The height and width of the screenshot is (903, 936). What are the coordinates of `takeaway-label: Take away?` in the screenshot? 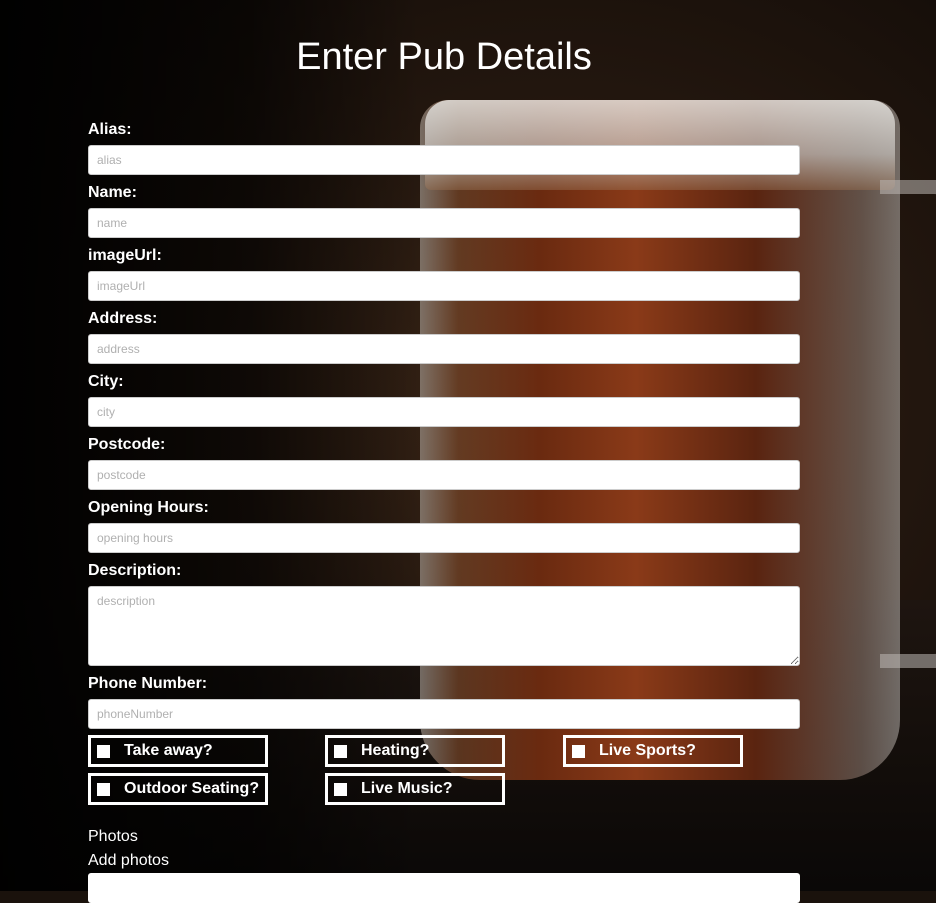 It's located at (168, 750).